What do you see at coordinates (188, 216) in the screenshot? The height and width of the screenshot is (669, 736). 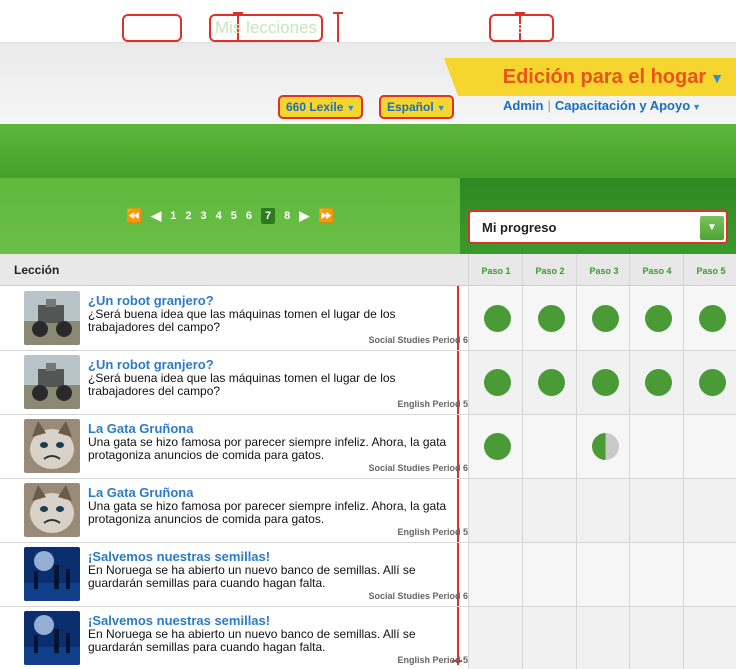 I see `page-2: 2` at bounding box center [188, 216].